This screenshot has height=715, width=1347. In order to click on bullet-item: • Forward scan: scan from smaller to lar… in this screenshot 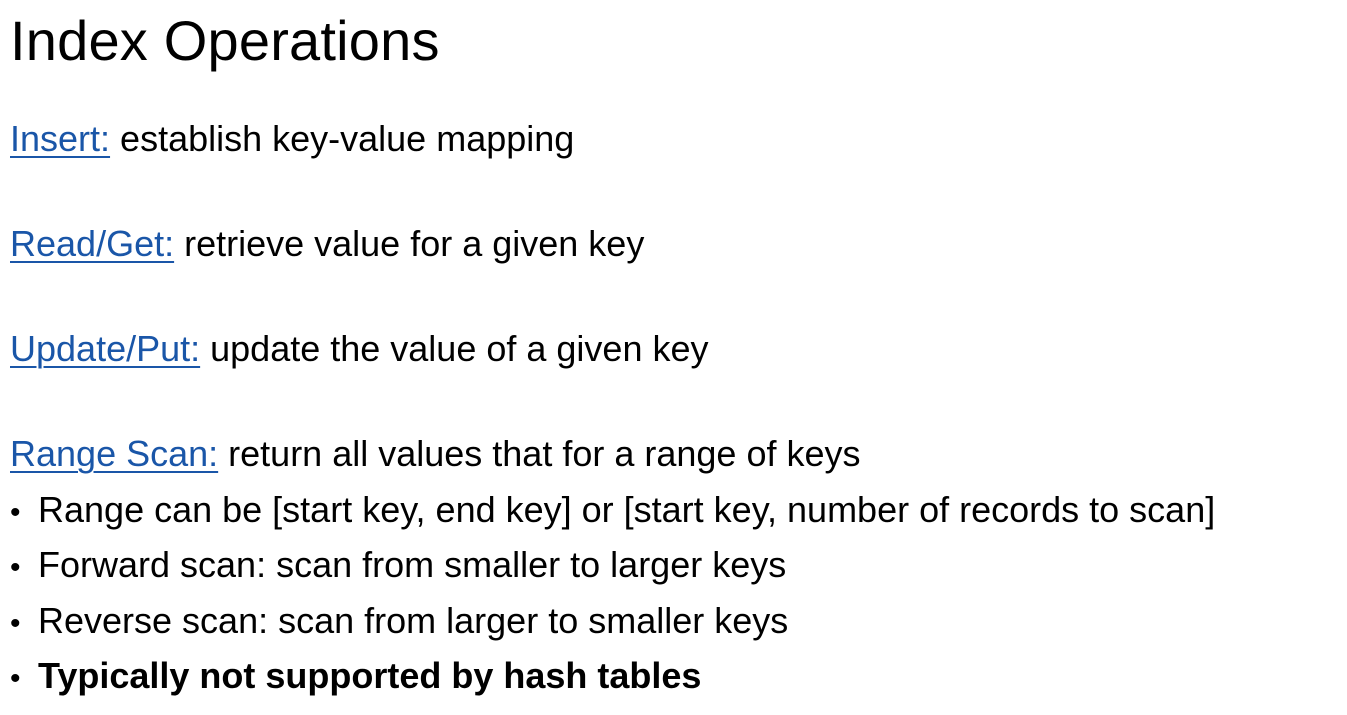, I will do `click(612, 566)`.